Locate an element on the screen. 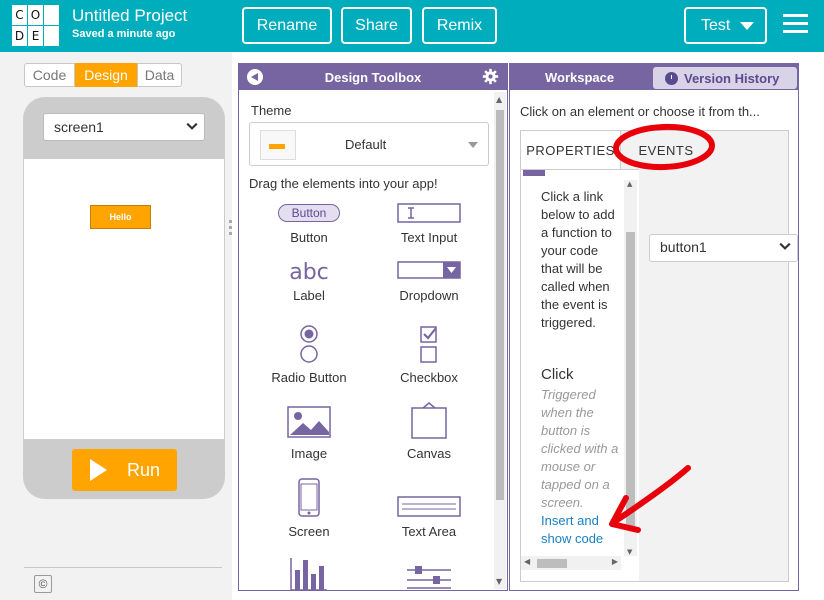 This screenshot has width=824, height=600. toolbox-text-area: Text Area is located at coordinates (429, 517).